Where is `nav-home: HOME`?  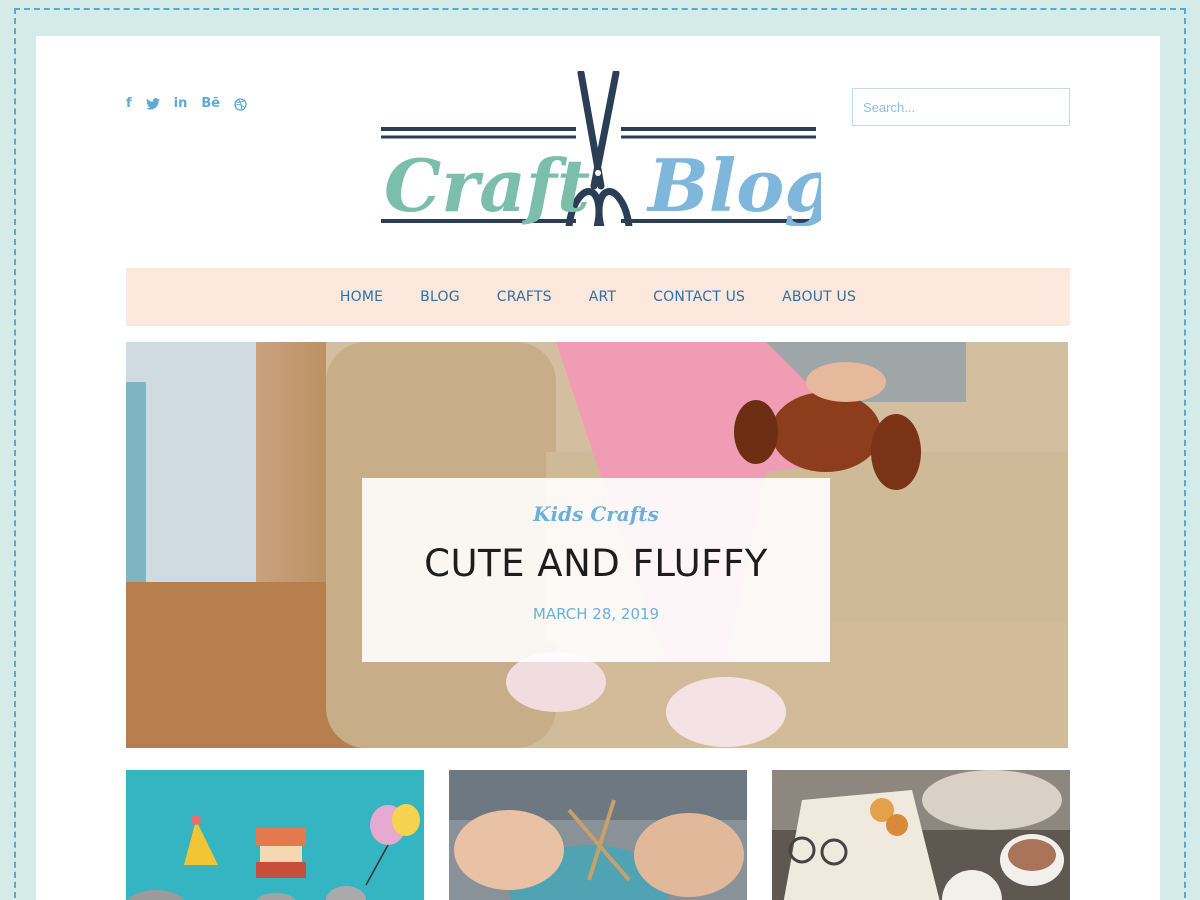 nav-home: HOME is located at coordinates (361, 297).